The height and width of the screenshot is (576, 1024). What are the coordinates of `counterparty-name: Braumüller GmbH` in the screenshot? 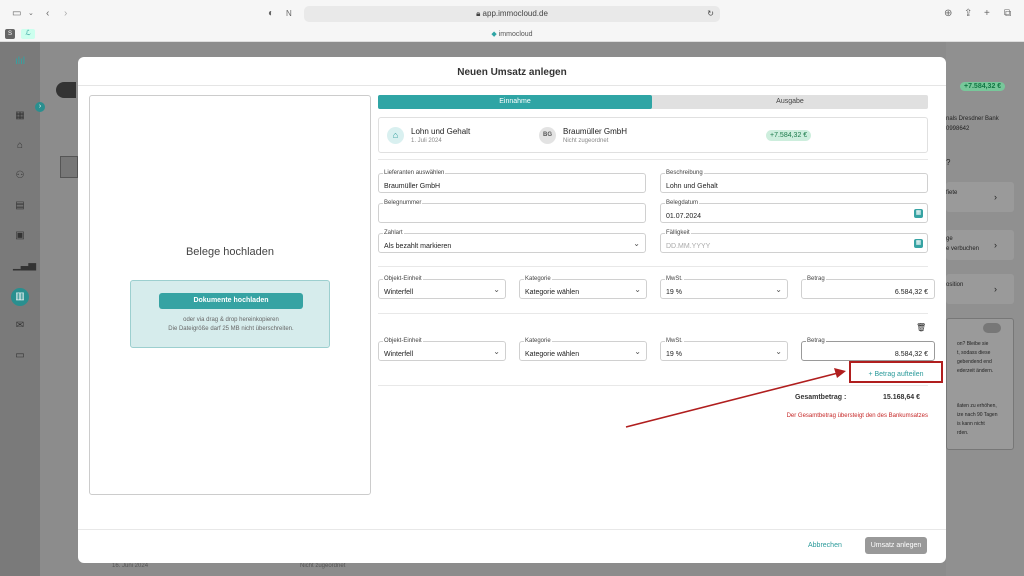 It's located at (595, 131).